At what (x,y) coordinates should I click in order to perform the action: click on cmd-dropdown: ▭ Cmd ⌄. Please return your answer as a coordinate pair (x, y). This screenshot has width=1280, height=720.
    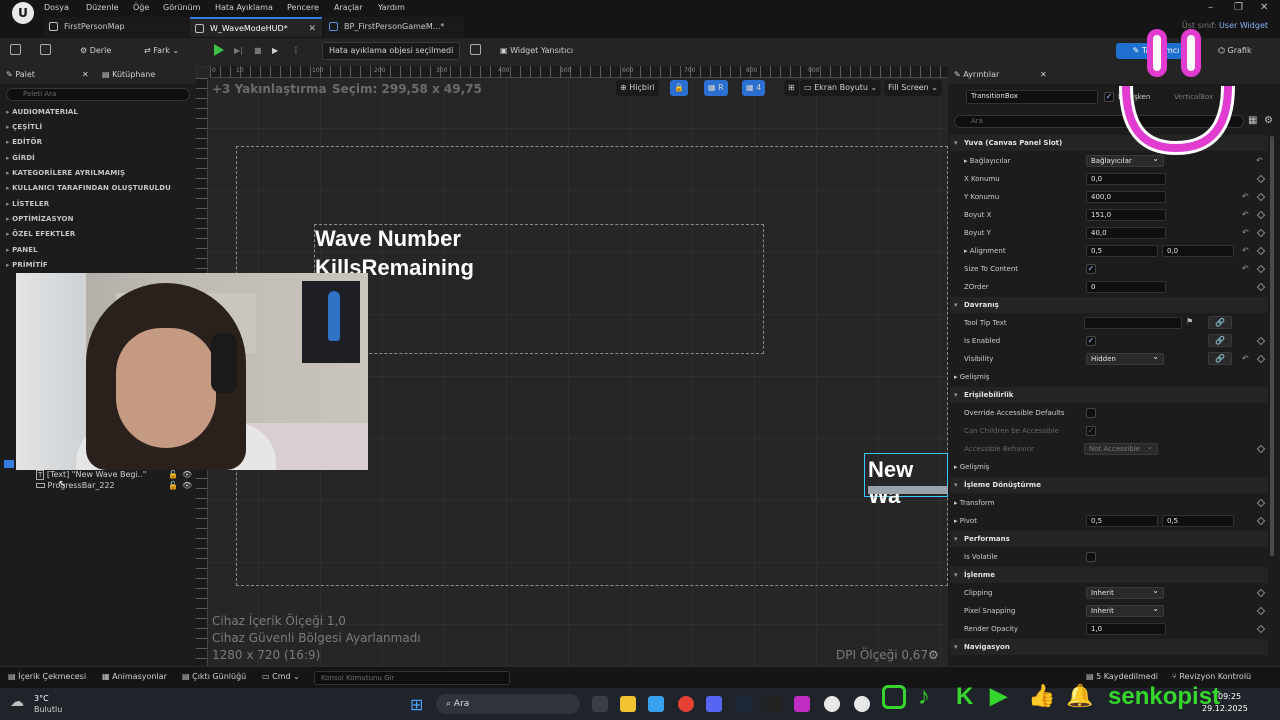
    Looking at the image, I should click on (281, 676).